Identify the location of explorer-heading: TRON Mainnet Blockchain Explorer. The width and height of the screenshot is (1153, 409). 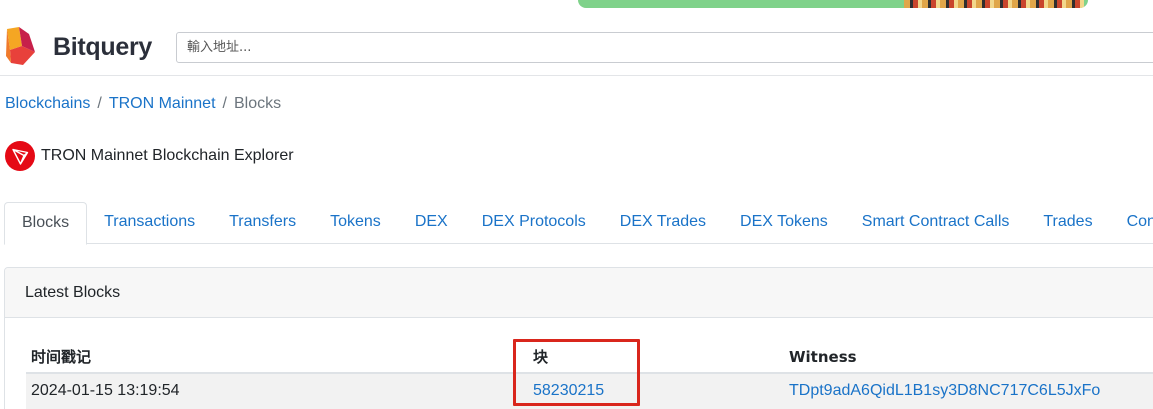
(149, 156).